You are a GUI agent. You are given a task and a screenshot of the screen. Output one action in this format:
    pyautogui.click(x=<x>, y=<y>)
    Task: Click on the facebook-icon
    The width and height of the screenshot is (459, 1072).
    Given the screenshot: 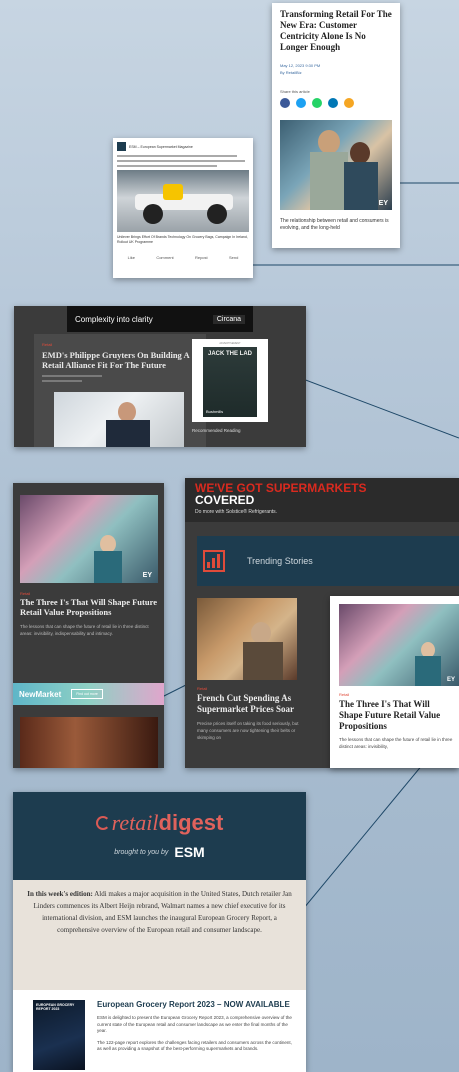 What is the action you would take?
    pyautogui.click(x=285, y=103)
    